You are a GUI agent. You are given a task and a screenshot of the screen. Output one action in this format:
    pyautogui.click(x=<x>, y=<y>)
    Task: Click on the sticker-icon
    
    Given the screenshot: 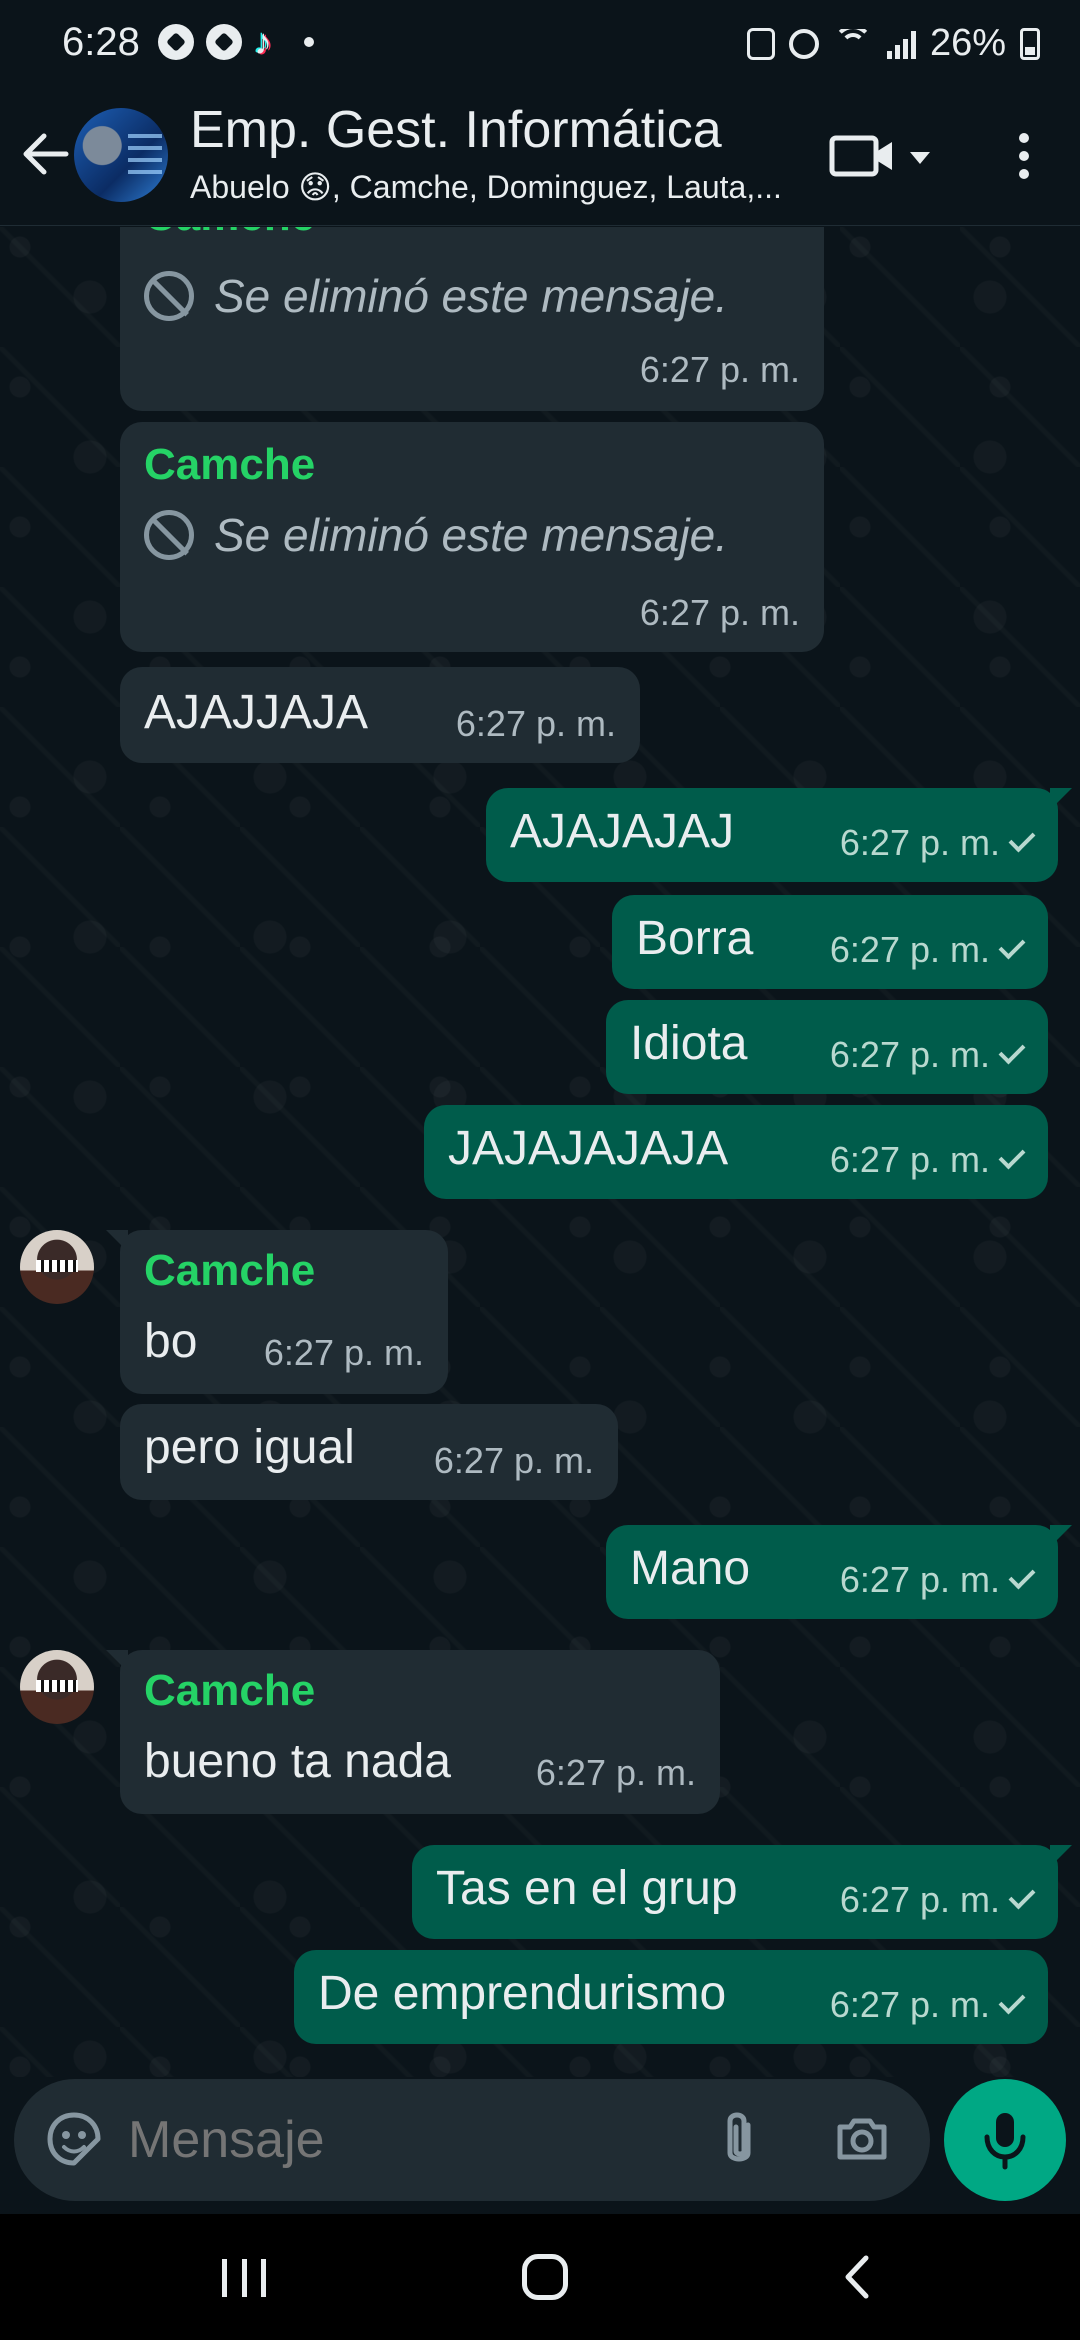 What is the action you would take?
    pyautogui.click(x=74, y=2139)
    